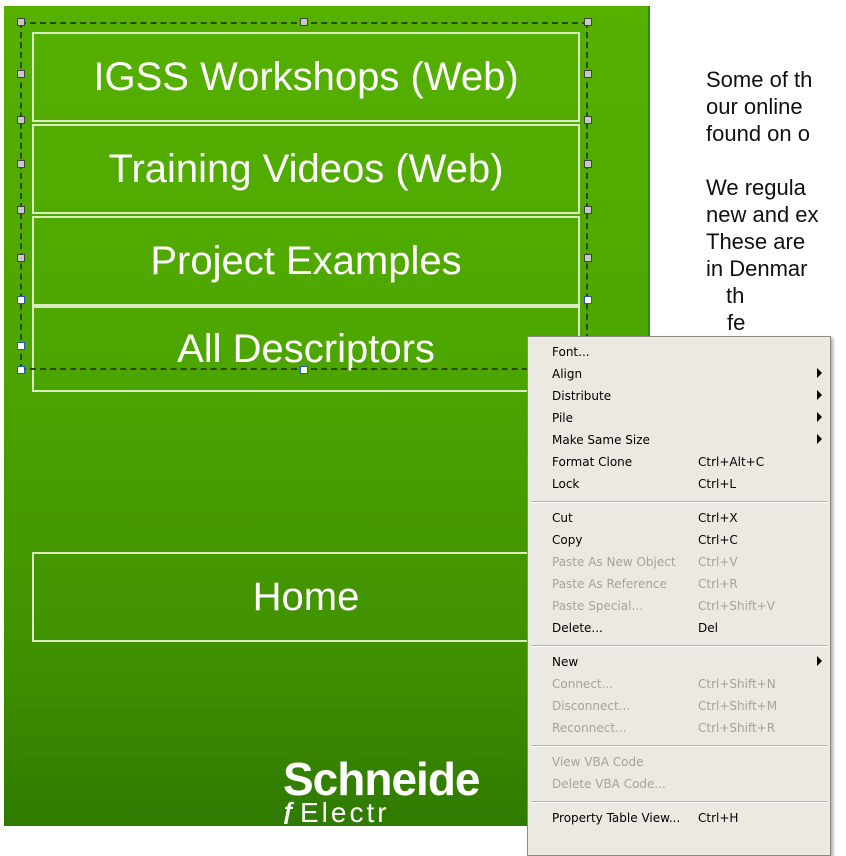  What do you see at coordinates (754, 106) in the screenshot?
I see `body-text-line: our online` at bounding box center [754, 106].